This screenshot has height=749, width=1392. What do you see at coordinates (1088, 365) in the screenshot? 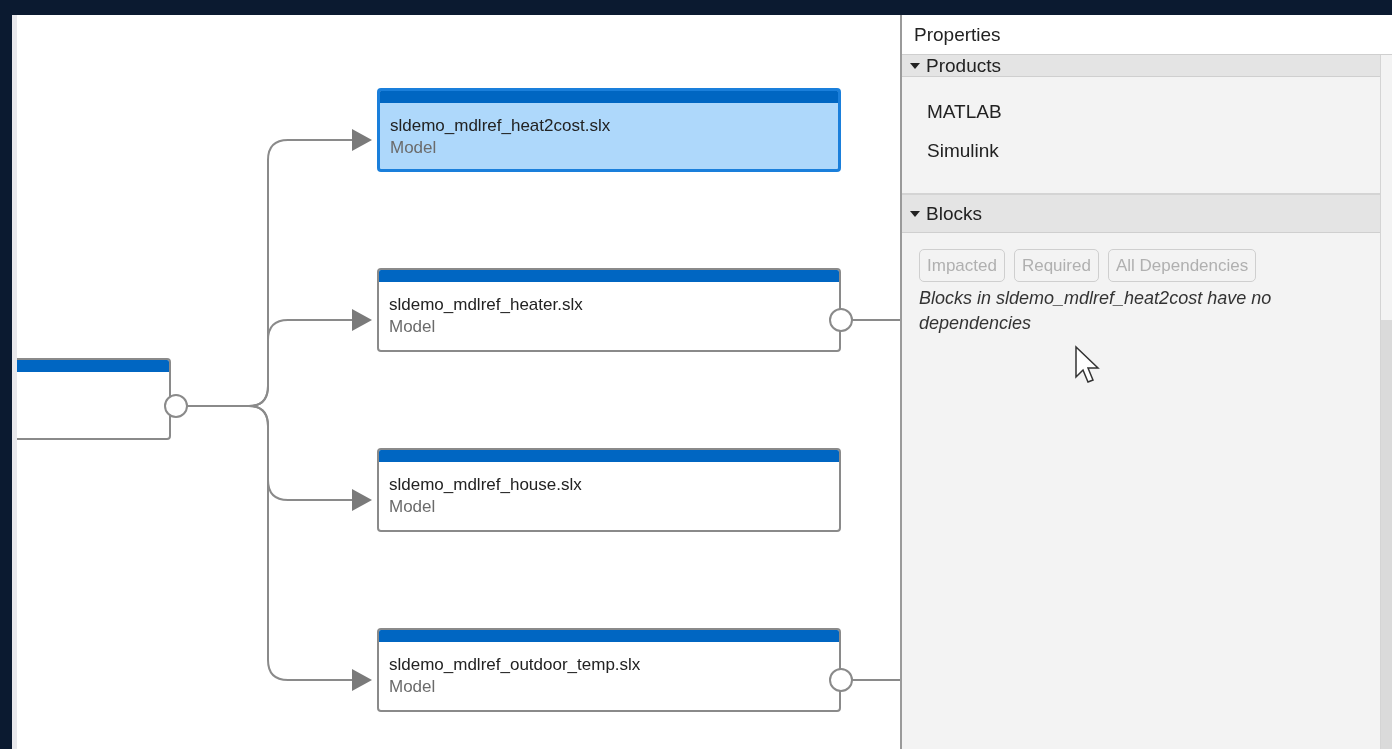
I see `mouse-pointer-icon` at bounding box center [1088, 365].